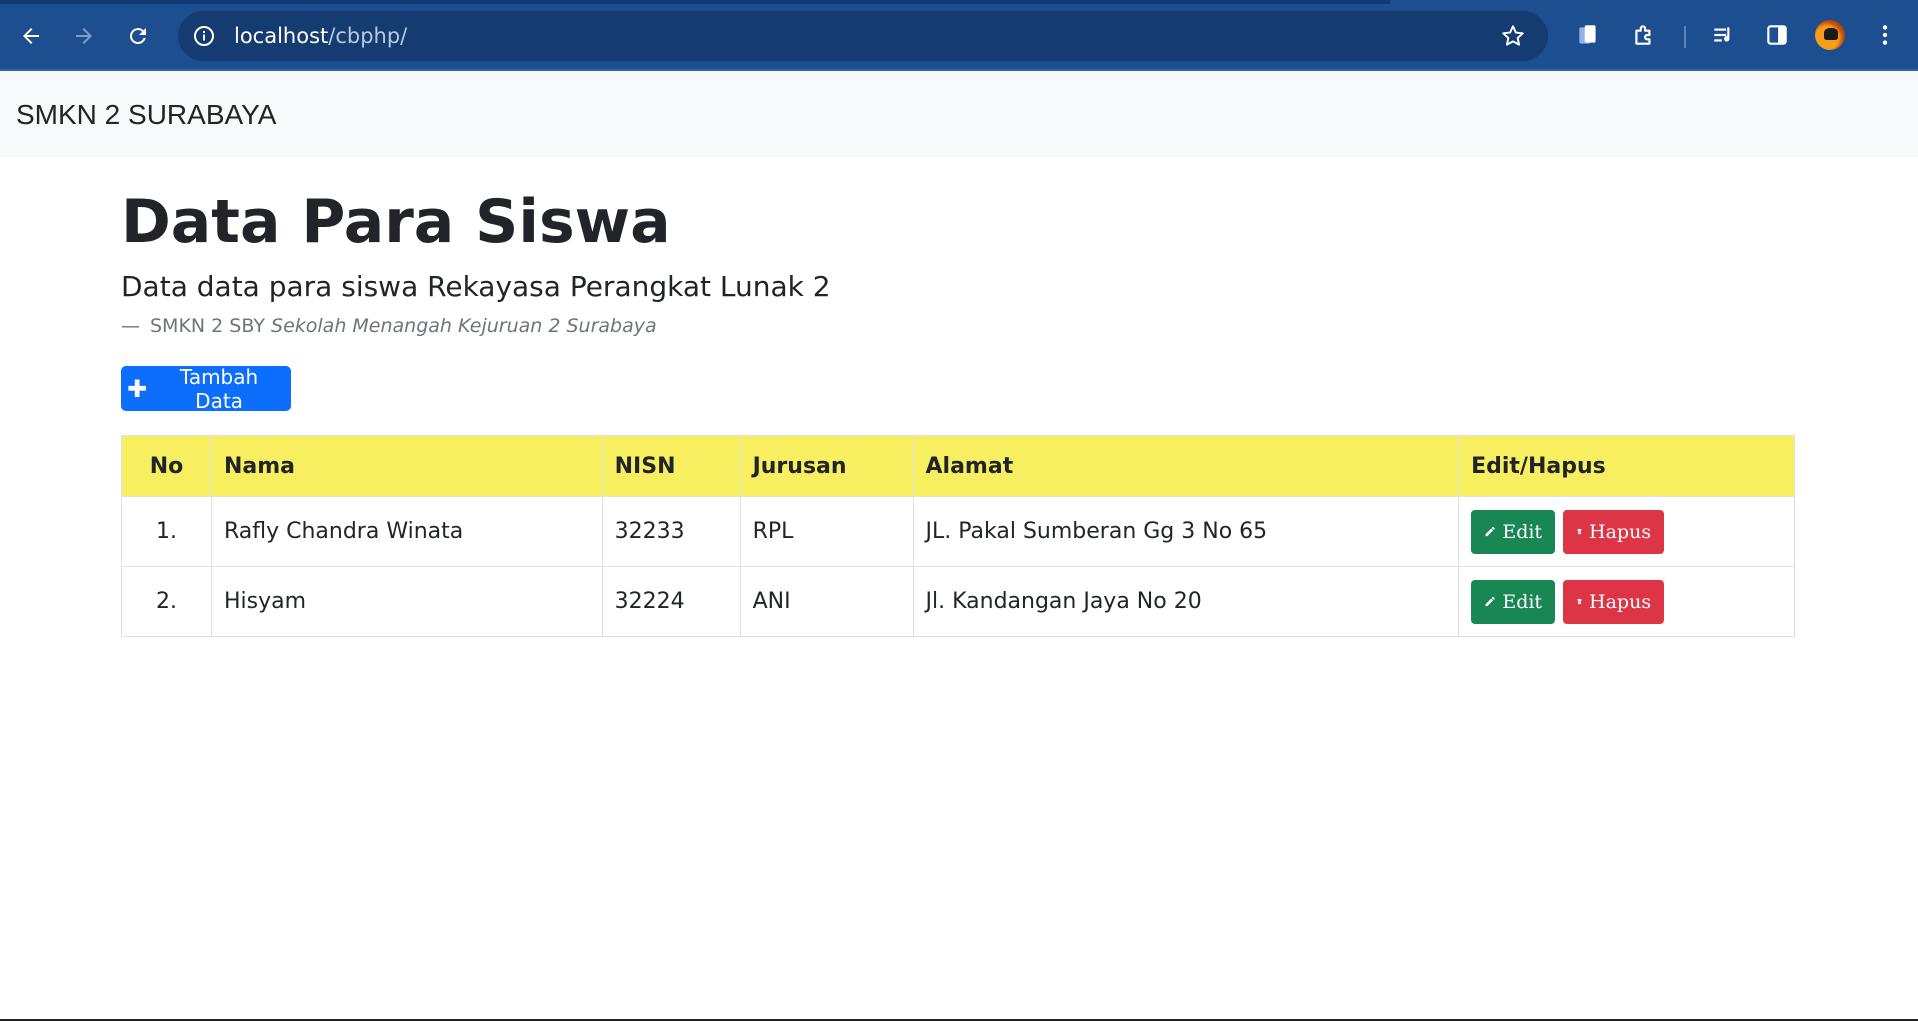 This screenshot has width=1918, height=1021. Describe the element at coordinates (396, 222) in the screenshot. I see `page-title: Data Para Siswa` at that location.